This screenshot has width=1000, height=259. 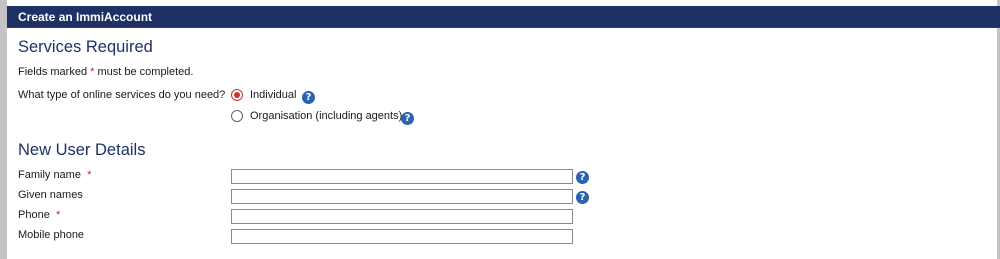 I want to click on family-name-field, so click(x=402, y=176).